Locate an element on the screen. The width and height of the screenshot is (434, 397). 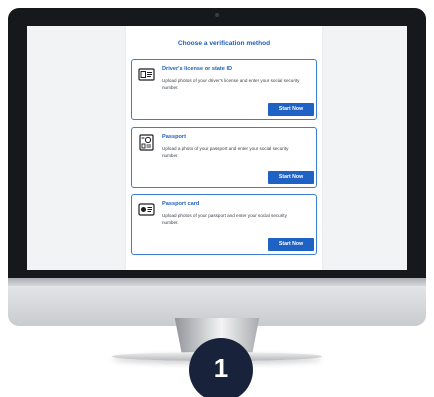
method-title: Passport is located at coordinates (174, 137).